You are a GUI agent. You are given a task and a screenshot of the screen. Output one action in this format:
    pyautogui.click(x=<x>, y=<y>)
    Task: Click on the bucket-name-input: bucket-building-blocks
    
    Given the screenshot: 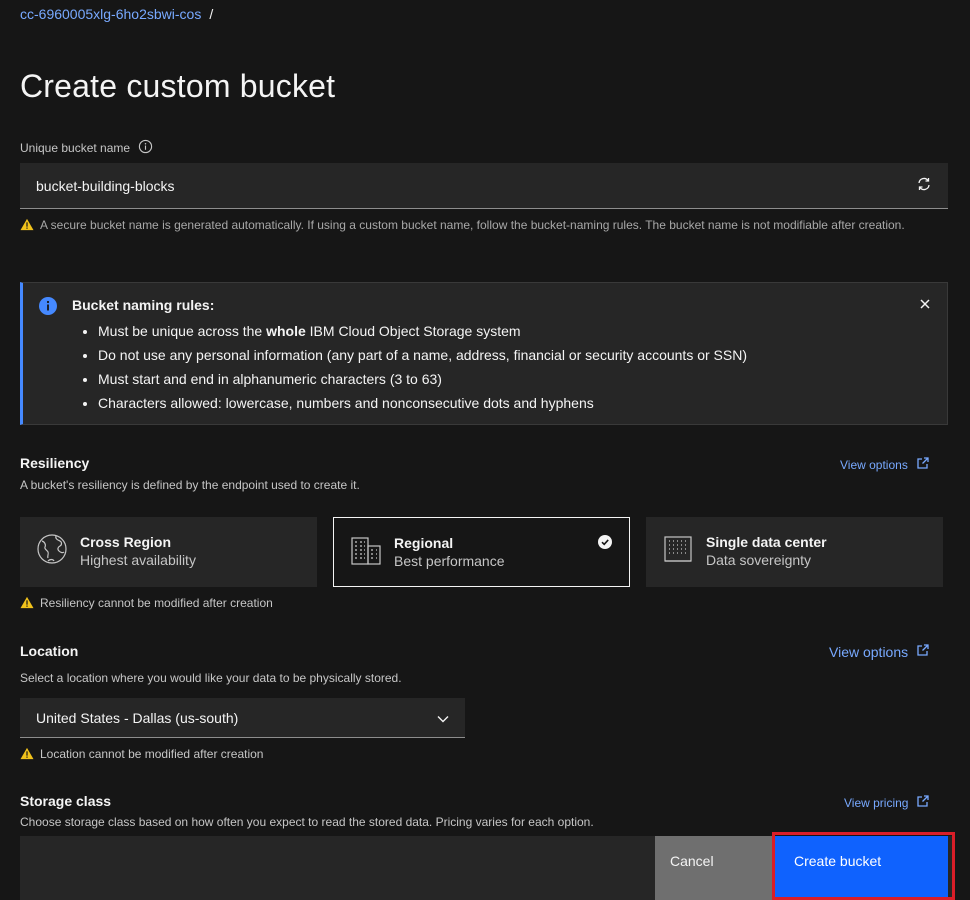 What is the action you would take?
    pyautogui.click(x=484, y=186)
    